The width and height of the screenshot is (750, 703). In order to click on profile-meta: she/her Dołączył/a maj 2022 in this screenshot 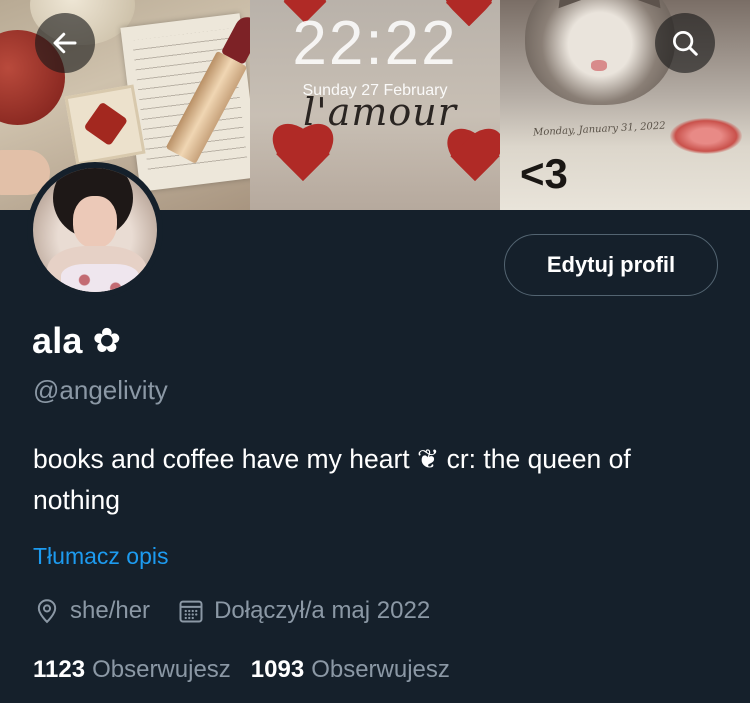, I will do `click(245, 611)`.